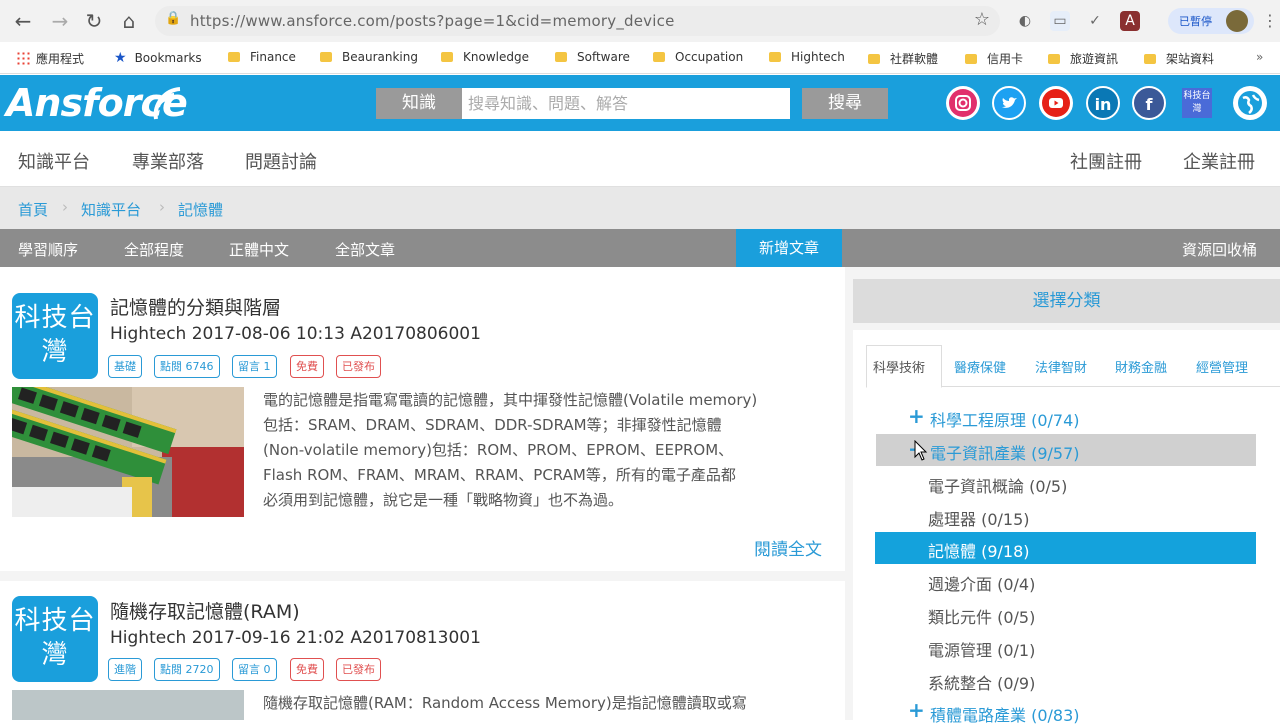 The width and height of the screenshot is (1280, 726). I want to click on back-icon: ←, so click(23, 21).